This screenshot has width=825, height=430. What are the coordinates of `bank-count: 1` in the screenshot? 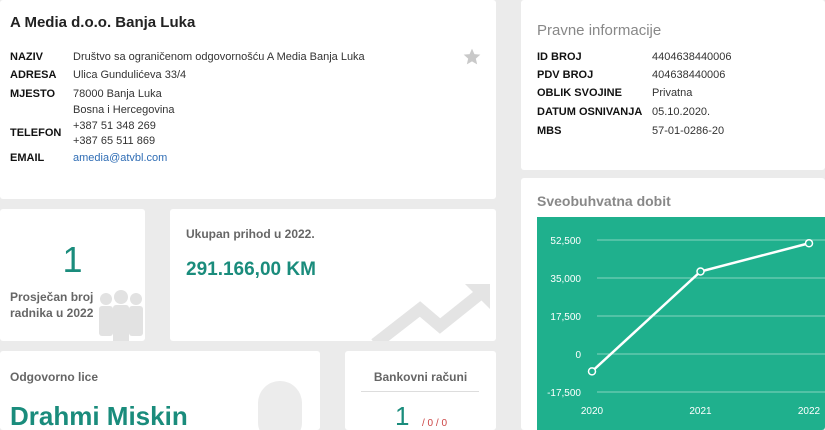 It's located at (402, 415).